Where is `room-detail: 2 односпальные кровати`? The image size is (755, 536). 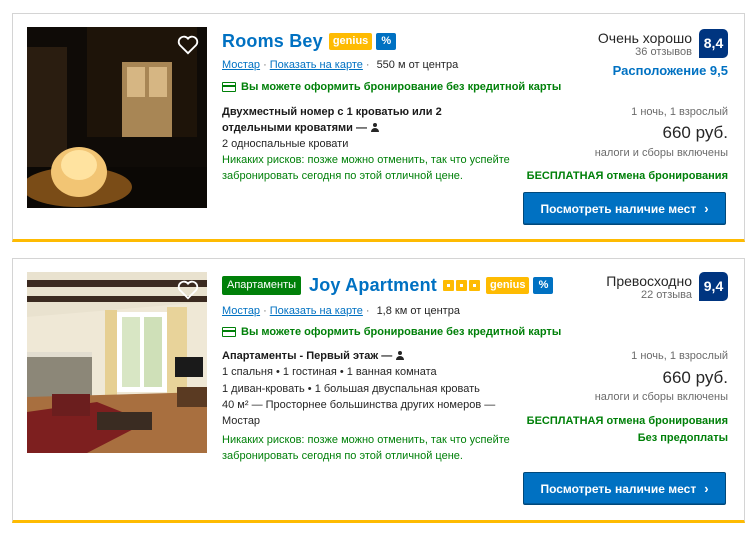
room-detail: 2 односпальные кровати is located at coordinates (285, 144).